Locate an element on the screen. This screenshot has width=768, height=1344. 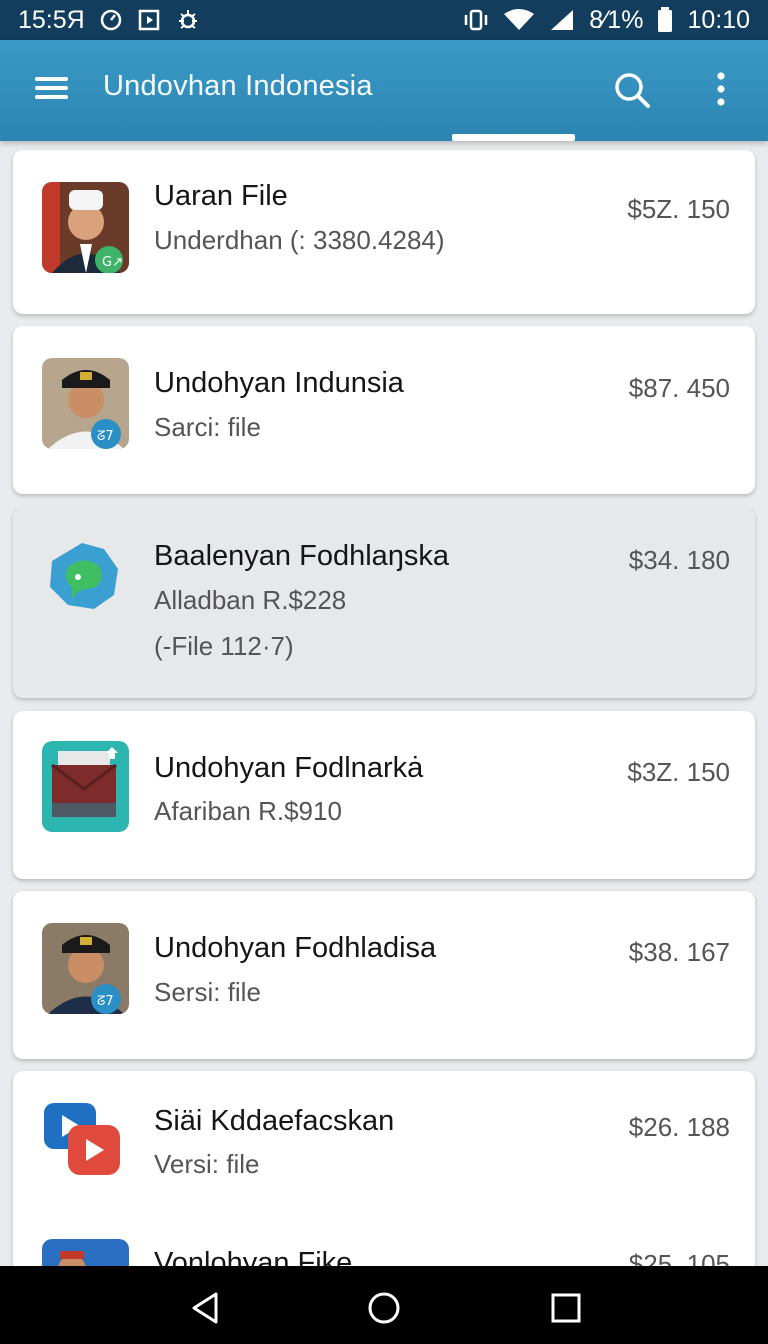
item-subtitle: Sarci: file is located at coordinates (207, 427).